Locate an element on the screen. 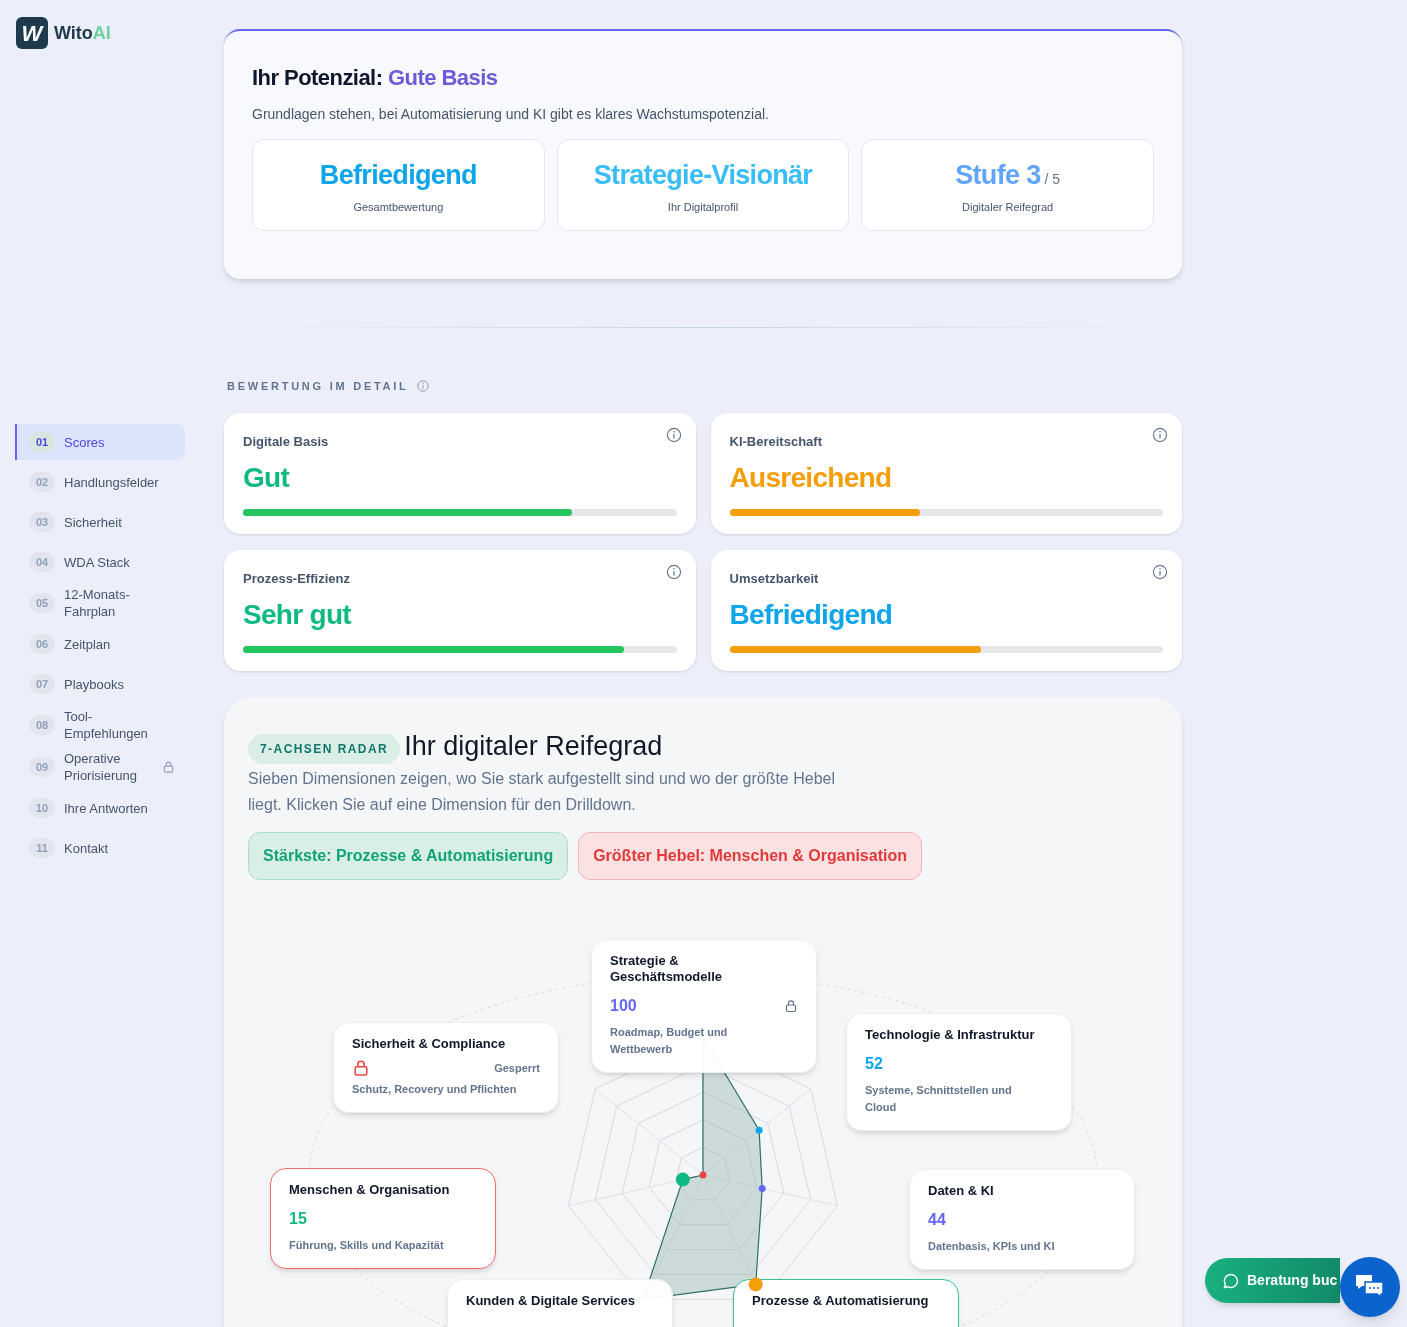 This screenshot has width=1407, height=1327. brand-name: WitoAI is located at coordinates (82, 33).